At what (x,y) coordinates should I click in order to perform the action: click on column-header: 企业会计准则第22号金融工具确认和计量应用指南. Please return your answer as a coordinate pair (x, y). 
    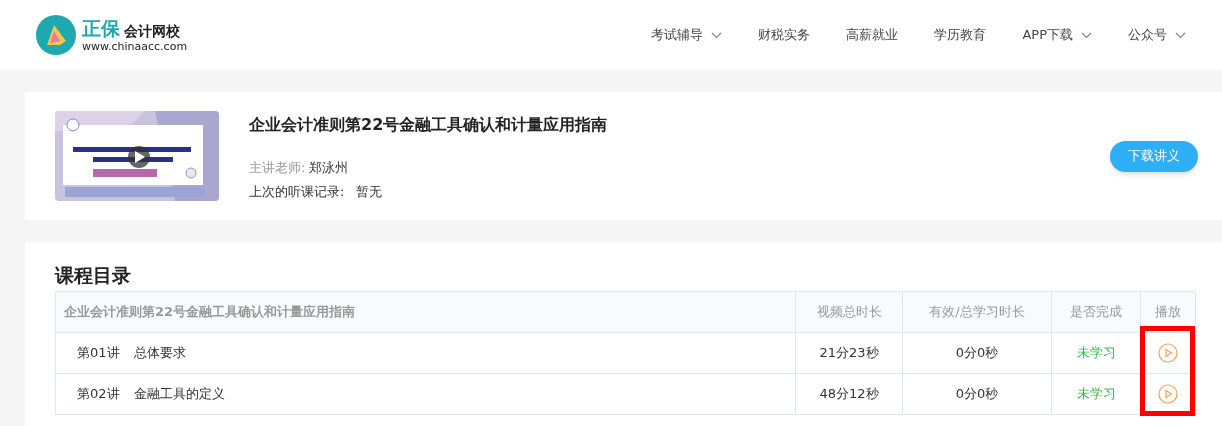
    Looking at the image, I should click on (426, 312).